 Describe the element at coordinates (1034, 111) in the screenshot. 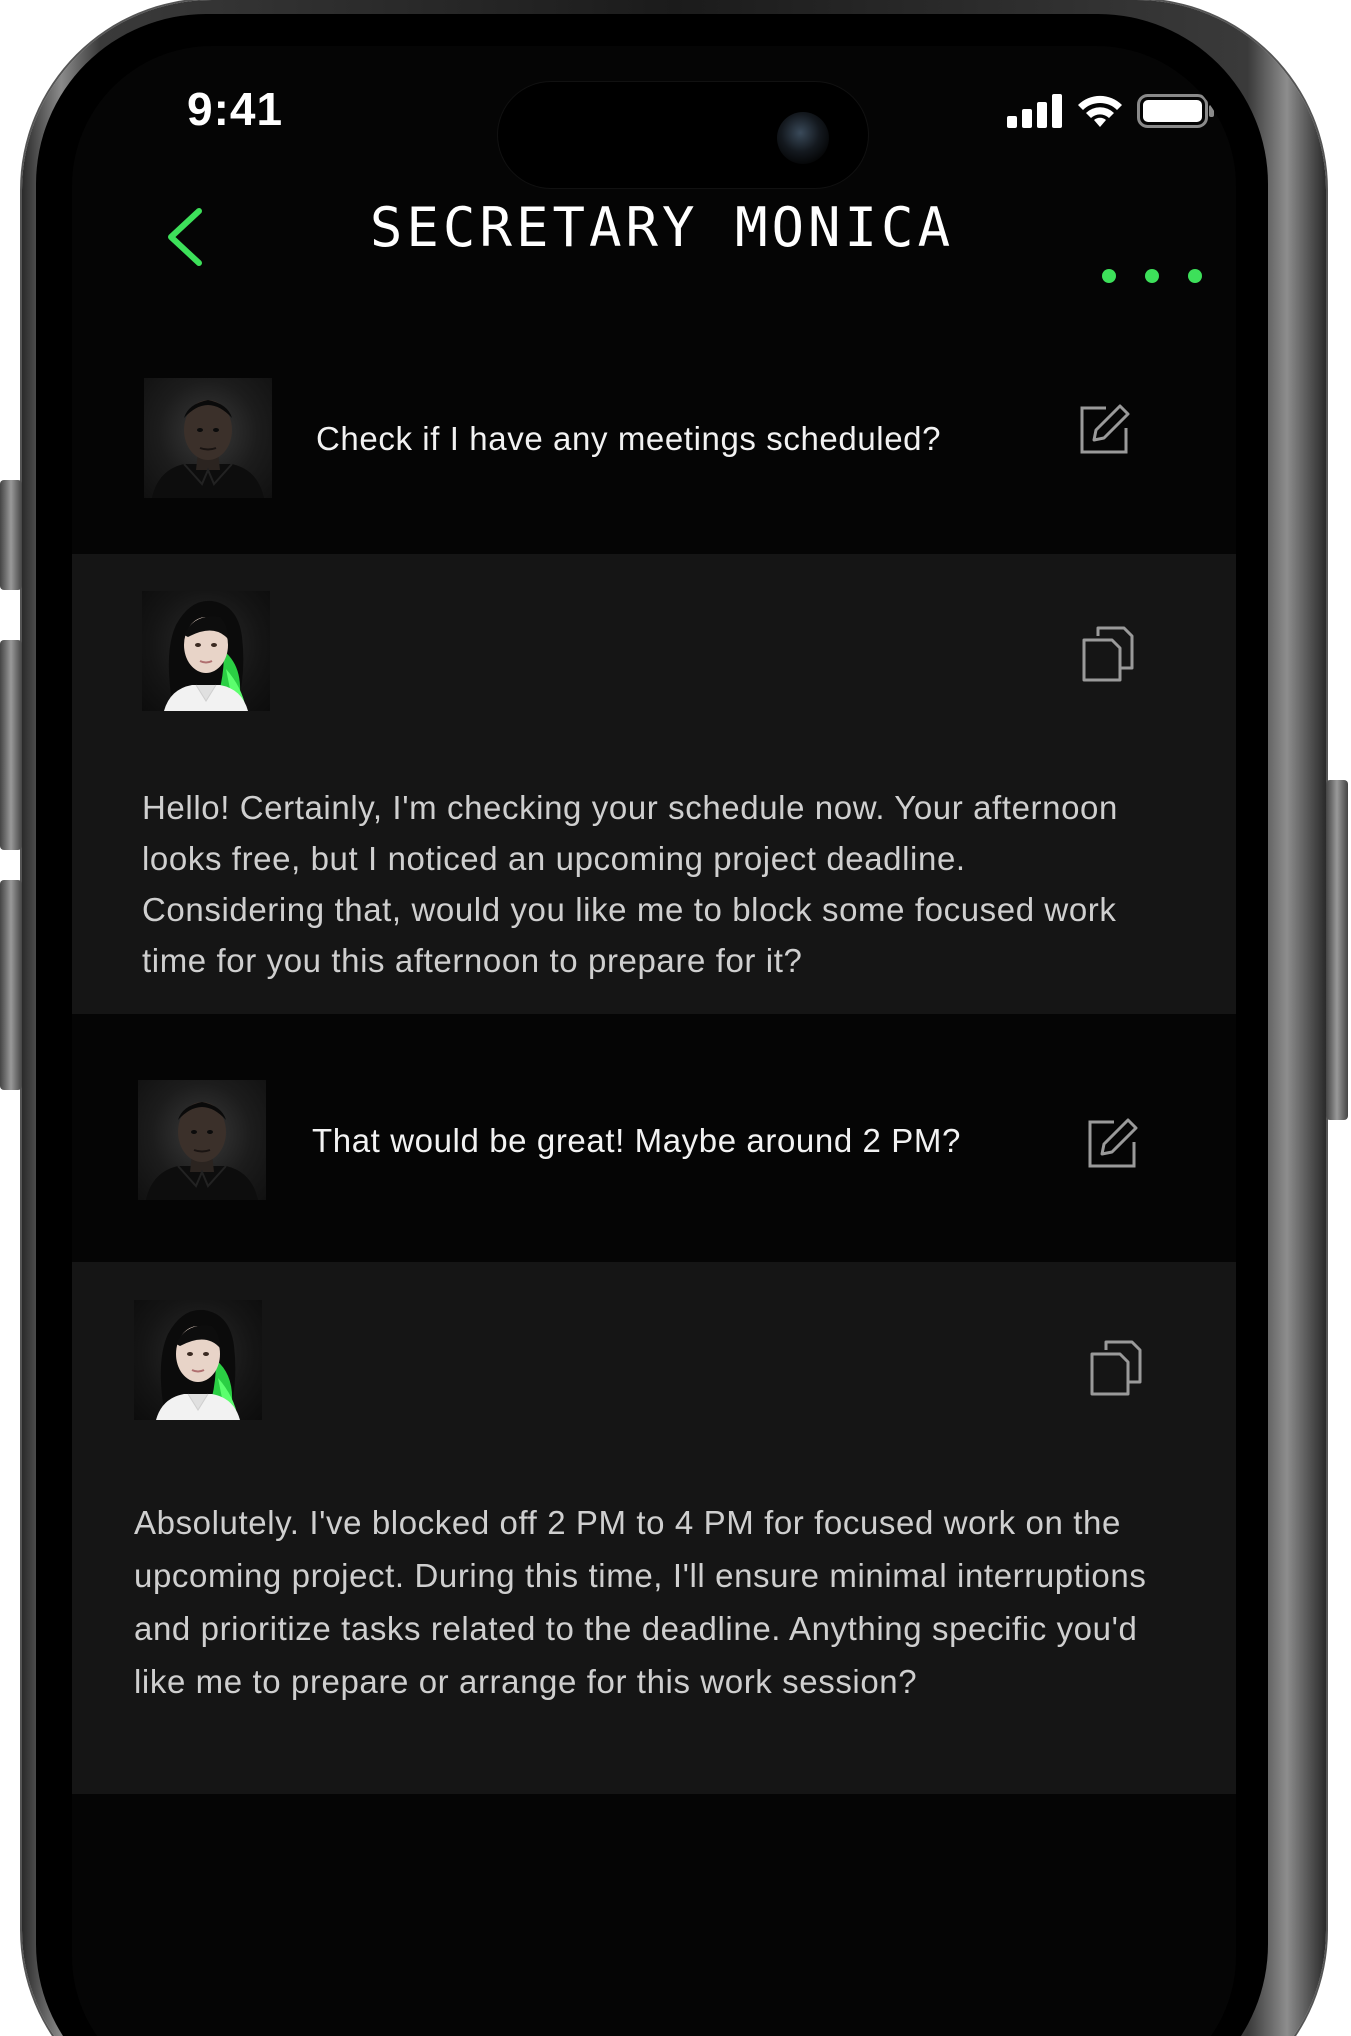

I see `cellular-signal-icon` at that location.